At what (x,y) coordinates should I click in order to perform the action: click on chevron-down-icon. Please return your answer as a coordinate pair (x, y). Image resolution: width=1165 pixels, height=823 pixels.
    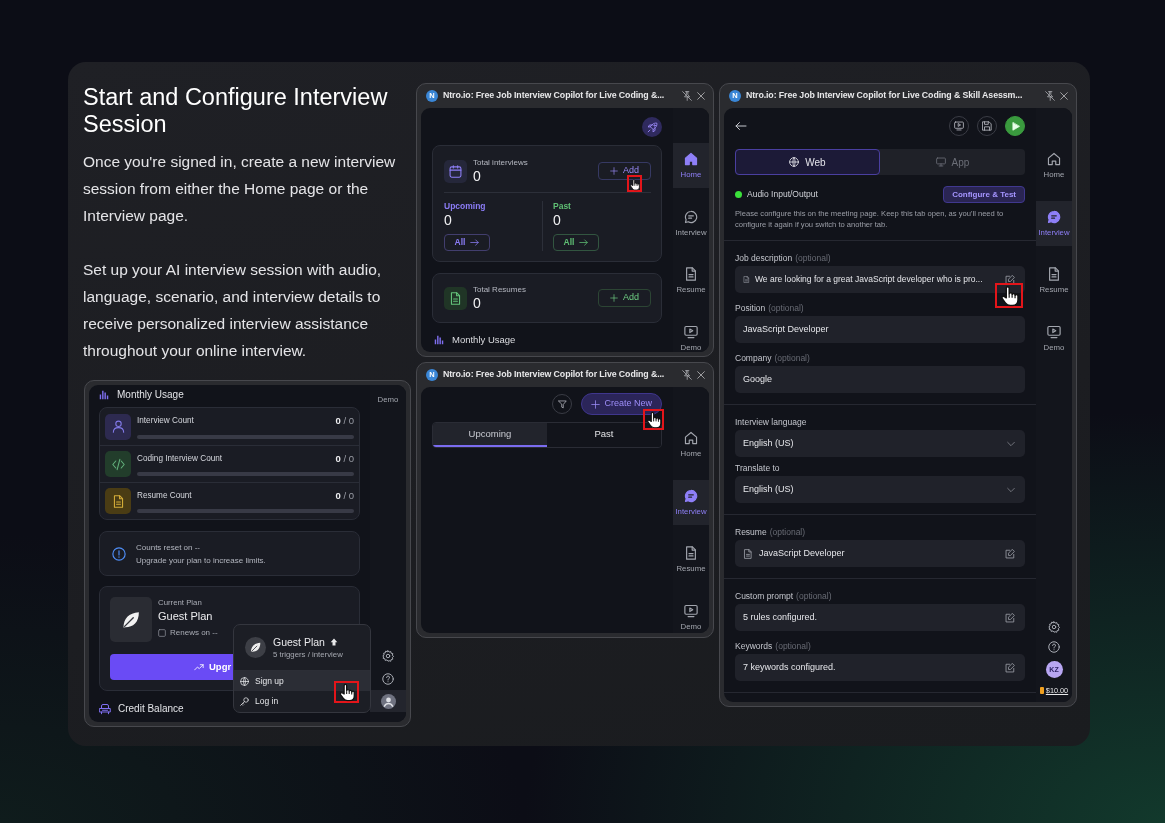
    Looking at the image, I should click on (1011, 489).